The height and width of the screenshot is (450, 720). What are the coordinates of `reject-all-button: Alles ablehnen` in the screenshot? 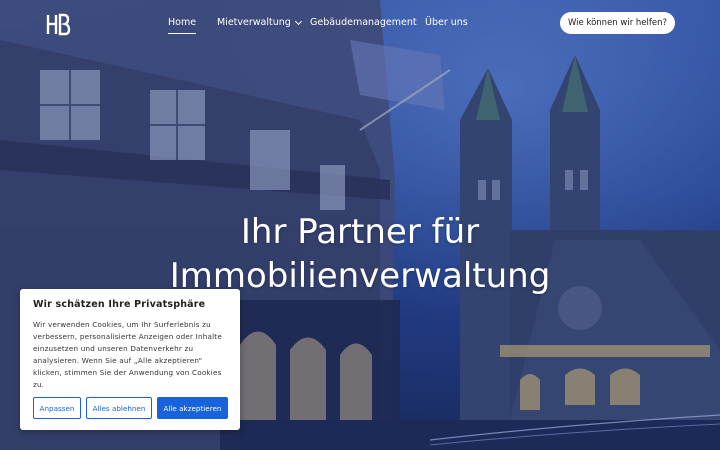 It's located at (119, 408).